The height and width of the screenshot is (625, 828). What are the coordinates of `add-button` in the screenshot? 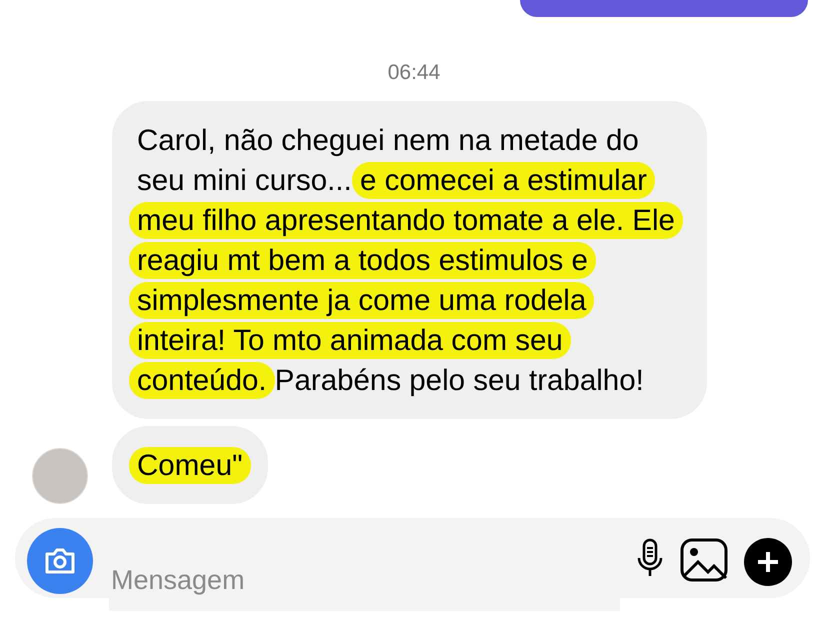 It's located at (768, 562).